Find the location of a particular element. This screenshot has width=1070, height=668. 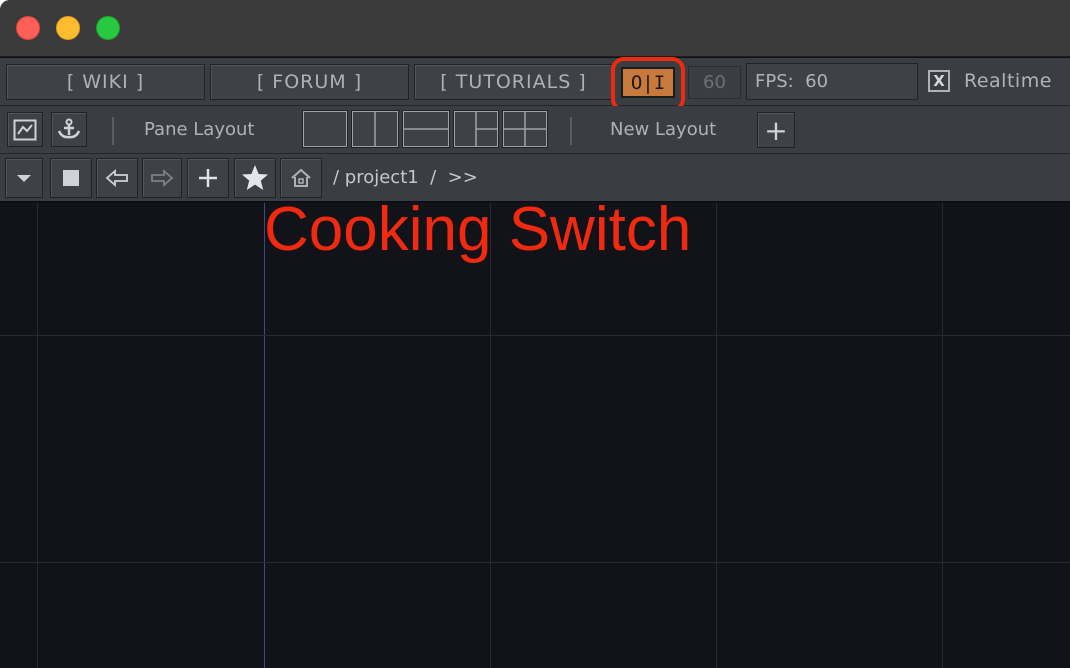

pane-menu-button is located at coordinates (24, 178).